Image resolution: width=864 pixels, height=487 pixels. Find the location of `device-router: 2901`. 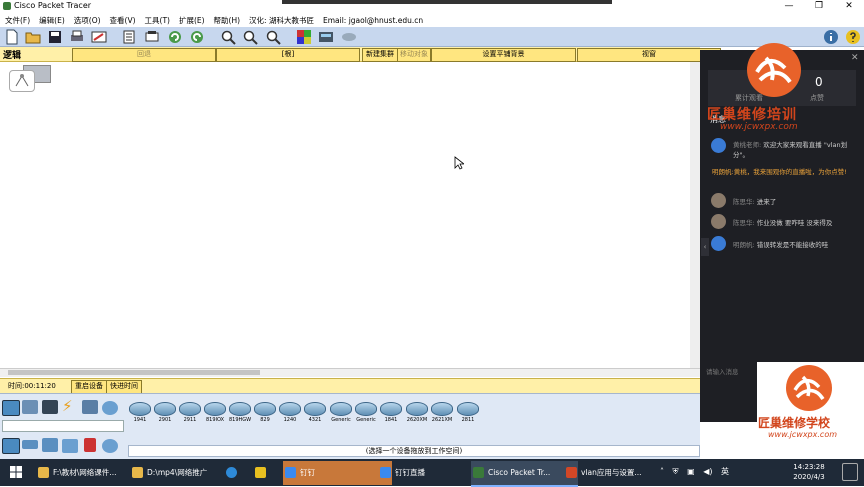

device-router: 2901 is located at coordinates (165, 413).